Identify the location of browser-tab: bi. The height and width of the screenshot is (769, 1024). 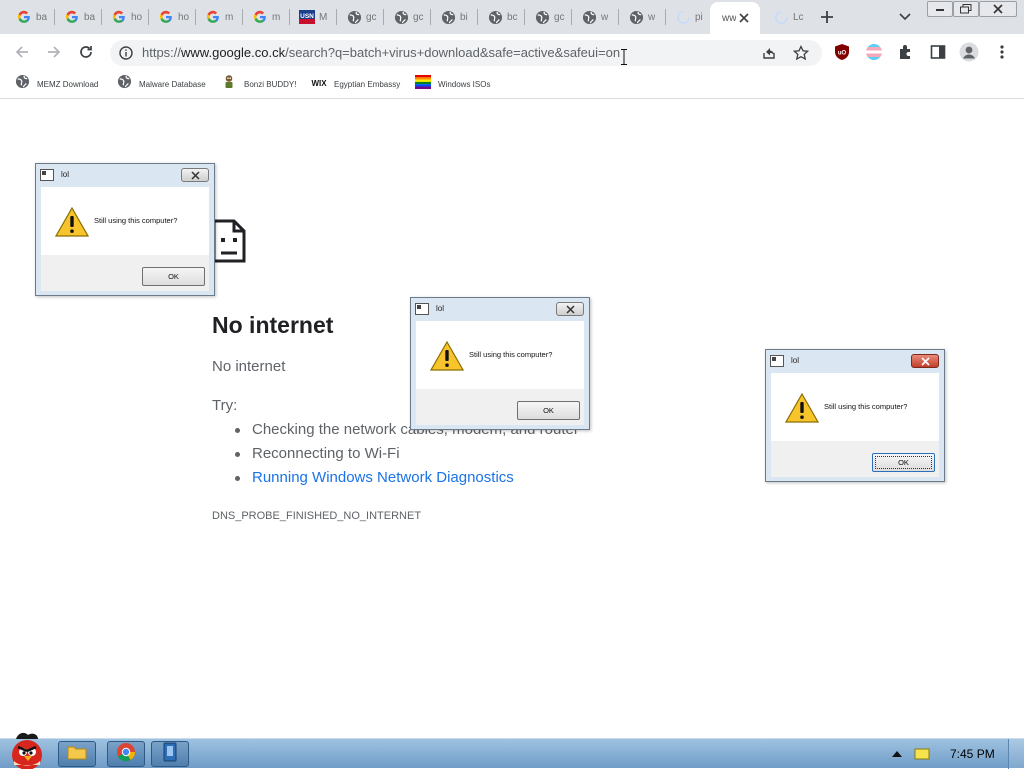
(451, 17).